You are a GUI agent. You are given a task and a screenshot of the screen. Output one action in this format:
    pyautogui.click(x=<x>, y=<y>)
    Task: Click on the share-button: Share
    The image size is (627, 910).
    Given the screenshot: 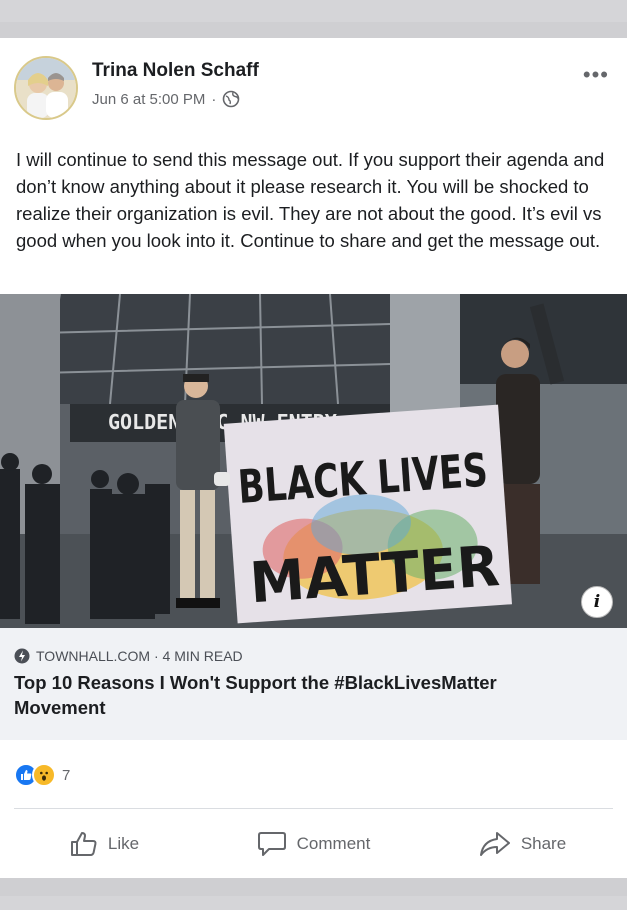 What is the action you would take?
    pyautogui.click(x=522, y=844)
    